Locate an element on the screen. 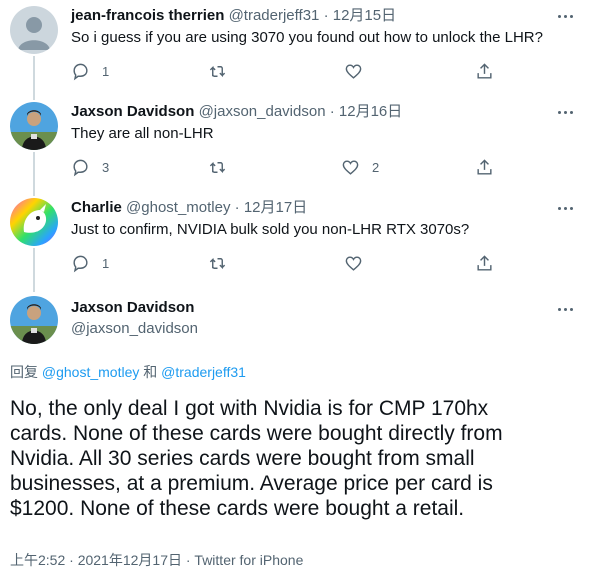  reply-user-link: @traderjeff31 is located at coordinates (203, 372).